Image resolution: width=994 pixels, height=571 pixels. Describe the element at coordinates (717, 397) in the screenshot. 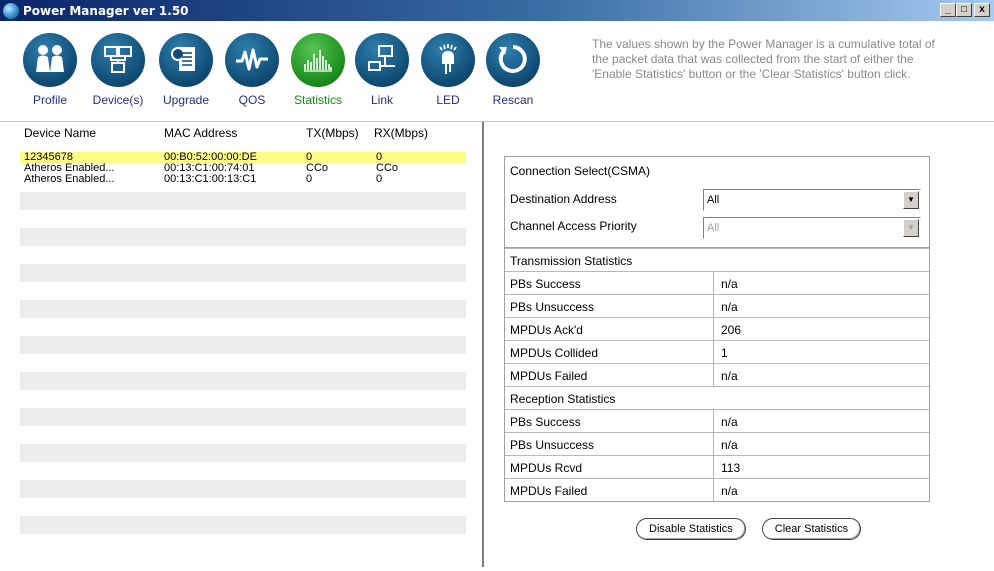

I see `reception-header-row: Reception Statistics` at that location.